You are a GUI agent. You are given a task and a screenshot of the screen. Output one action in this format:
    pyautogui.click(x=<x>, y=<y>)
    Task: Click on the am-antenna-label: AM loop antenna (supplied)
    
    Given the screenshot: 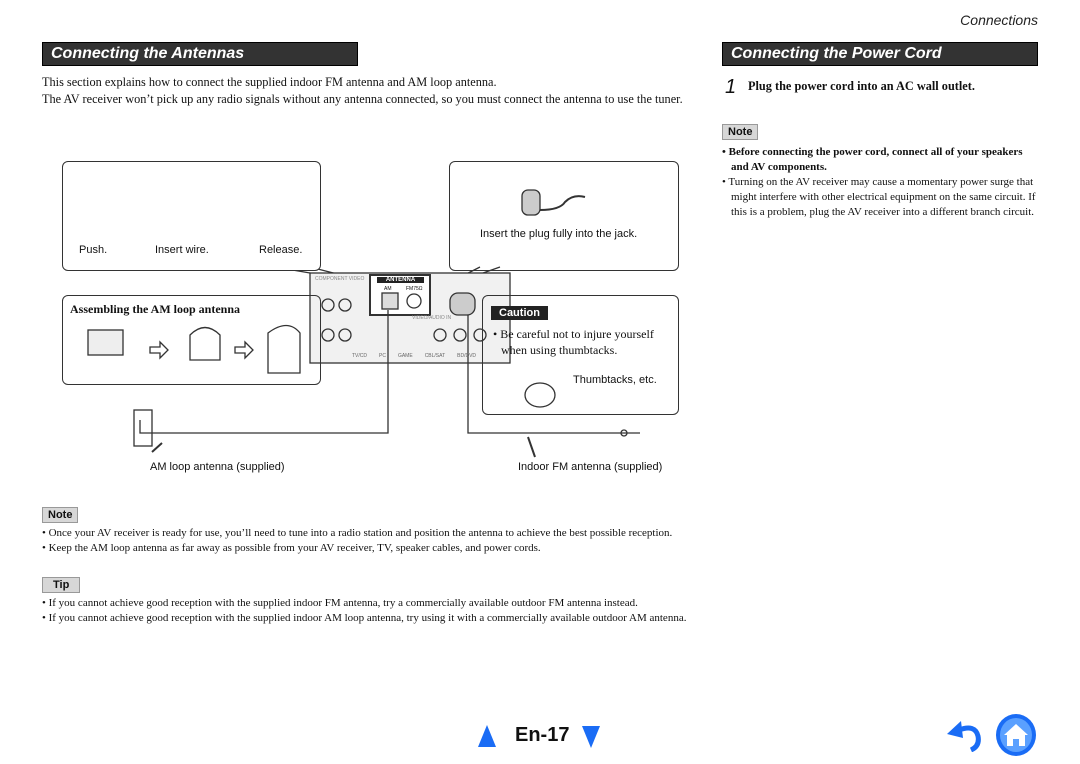 What is the action you would take?
    pyautogui.click(x=217, y=467)
    